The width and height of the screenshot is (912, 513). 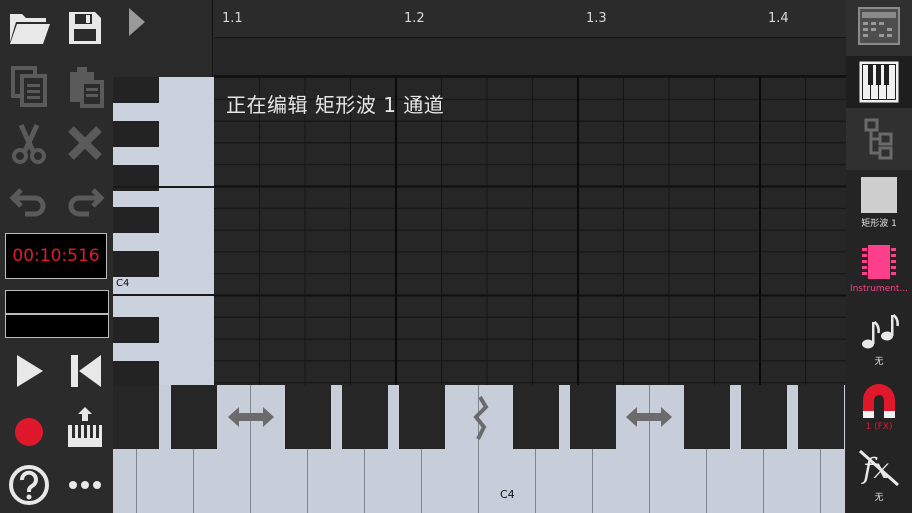 I want to click on fx-icon: fx, so click(x=879, y=468).